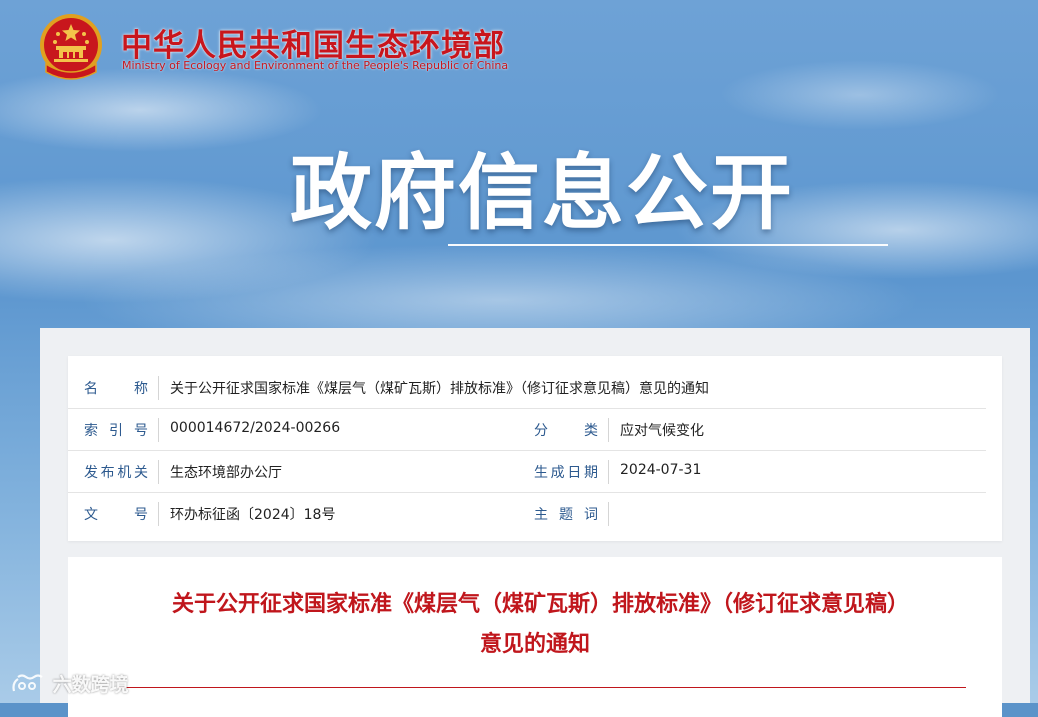  I want to click on keywords-label: 主题词, so click(566, 515).